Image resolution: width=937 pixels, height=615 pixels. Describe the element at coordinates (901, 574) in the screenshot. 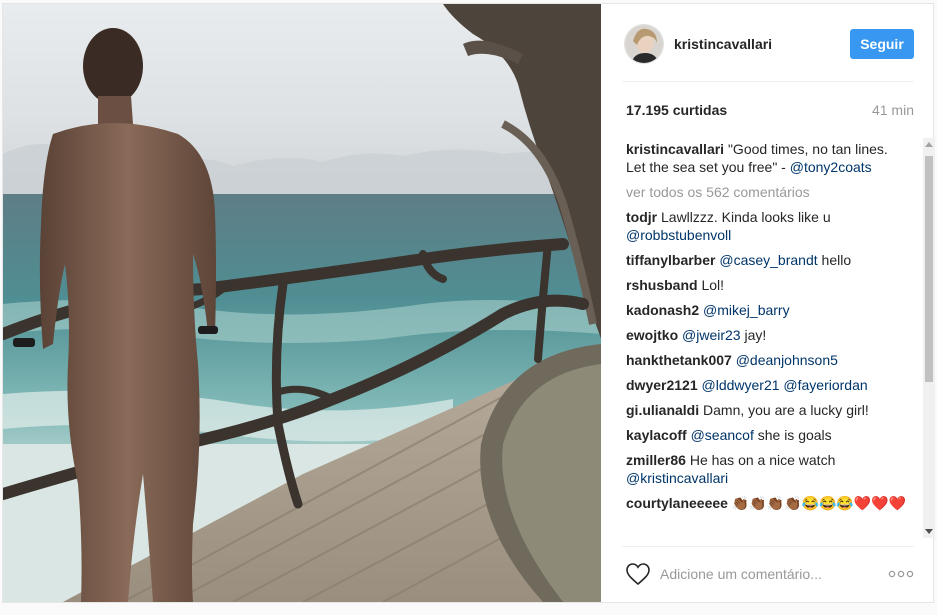

I see `more-options-icon` at that location.